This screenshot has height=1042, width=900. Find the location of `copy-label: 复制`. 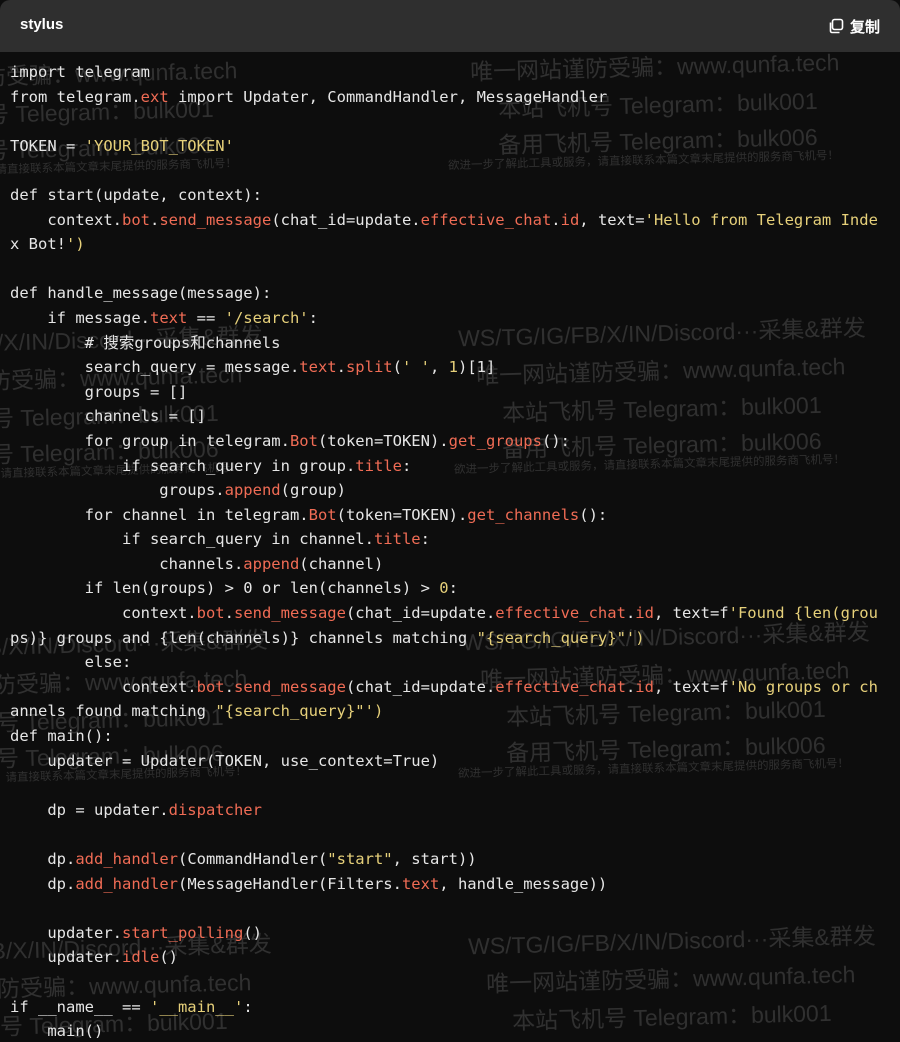

copy-label: 复制 is located at coordinates (864, 26).